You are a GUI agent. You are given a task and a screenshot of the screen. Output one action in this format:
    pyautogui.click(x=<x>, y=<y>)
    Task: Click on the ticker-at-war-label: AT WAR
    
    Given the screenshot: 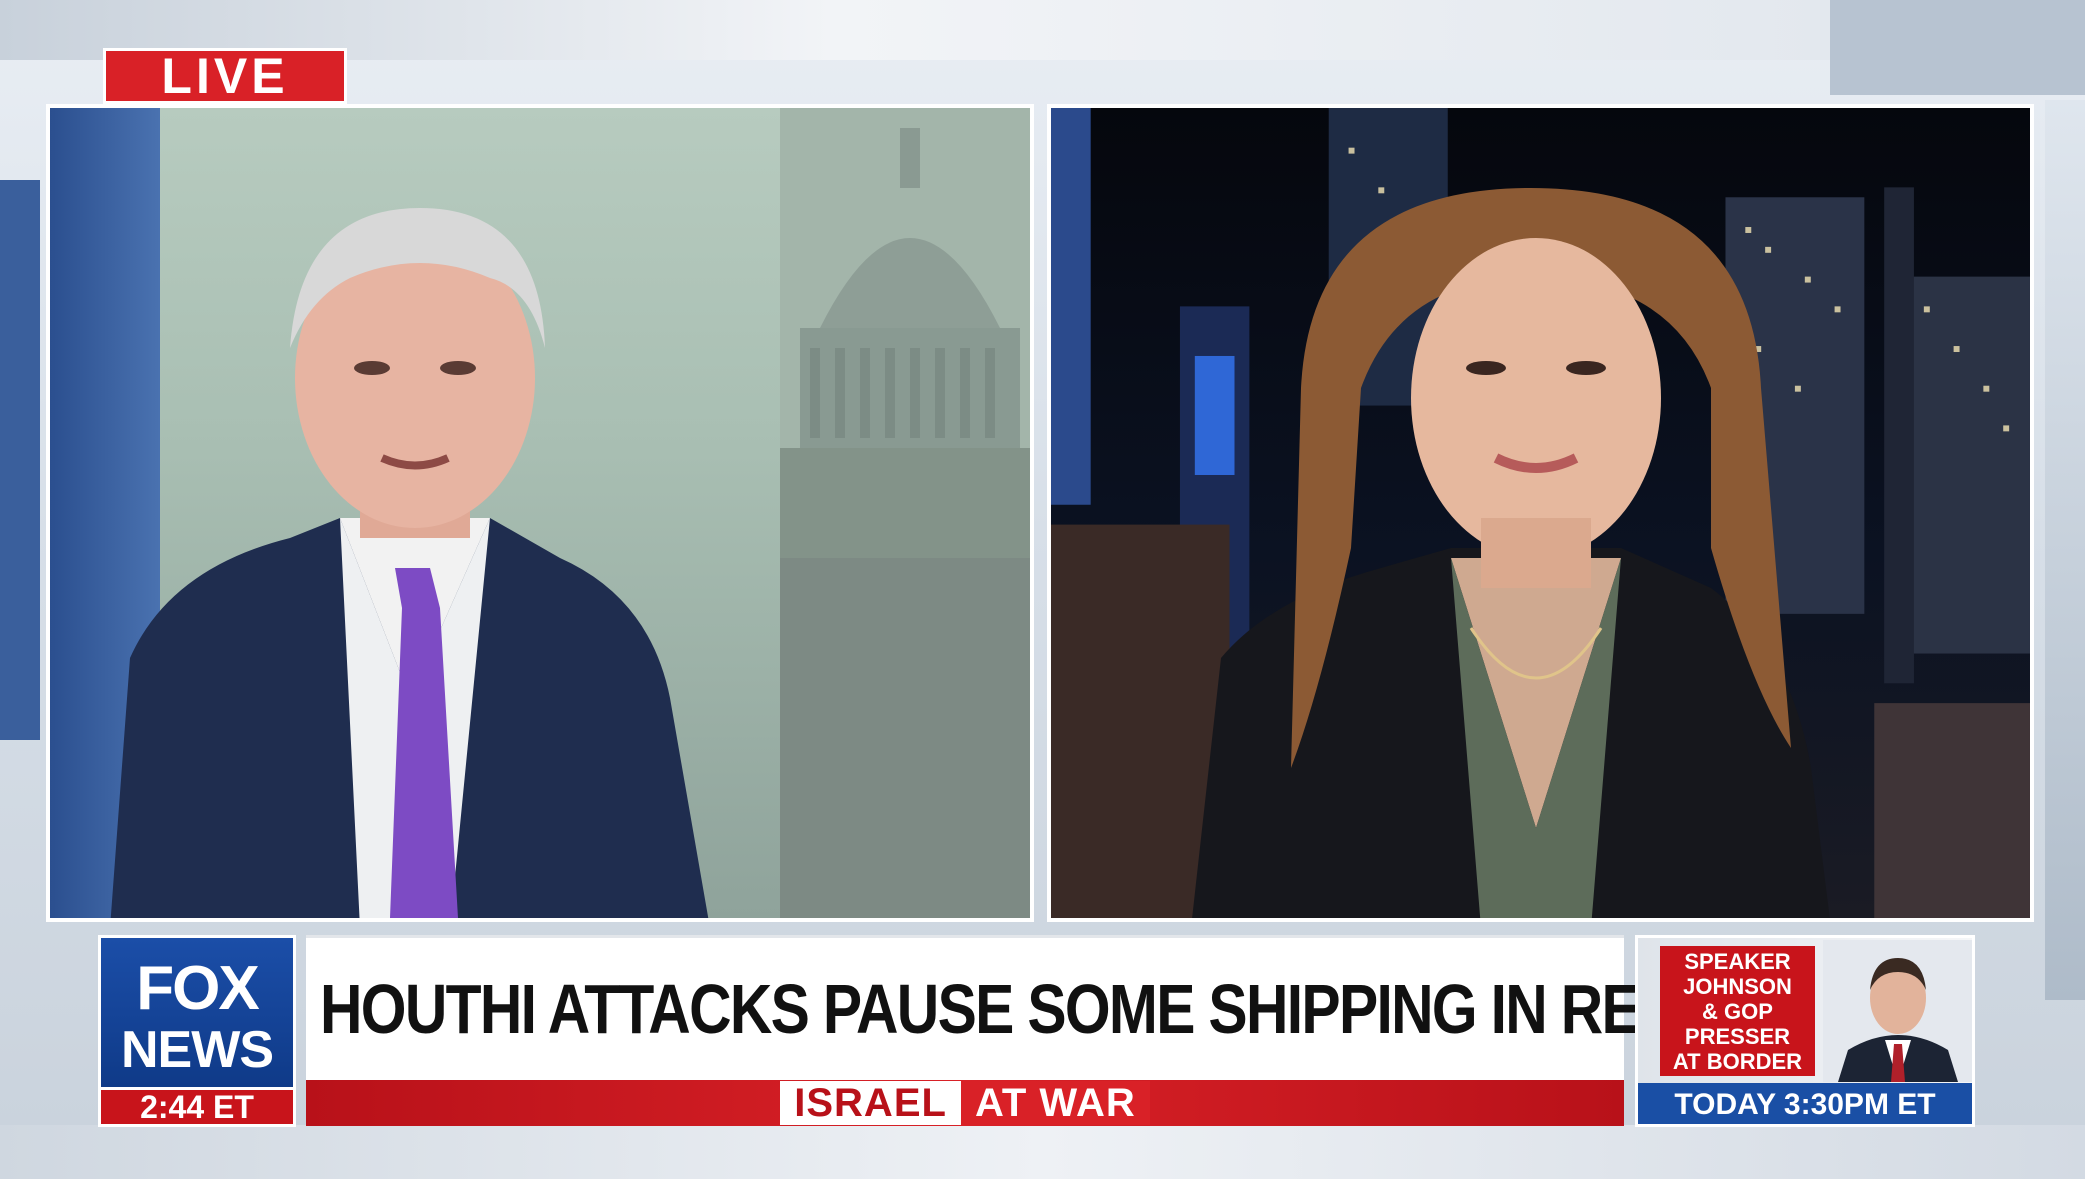 What is the action you would take?
    pyautogui.click(x=1055, y=1103)
    